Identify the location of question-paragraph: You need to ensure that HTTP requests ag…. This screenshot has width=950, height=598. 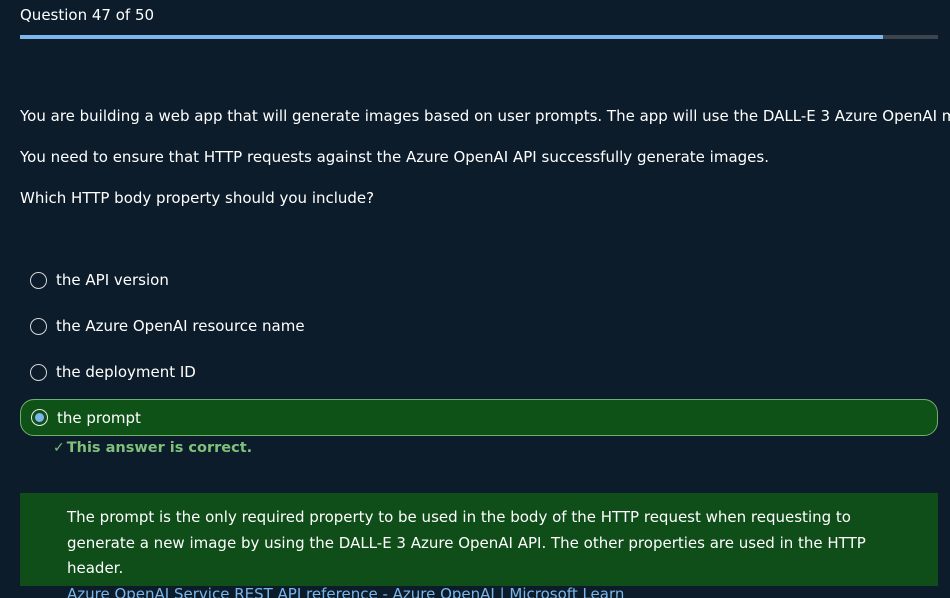
(394, 157).